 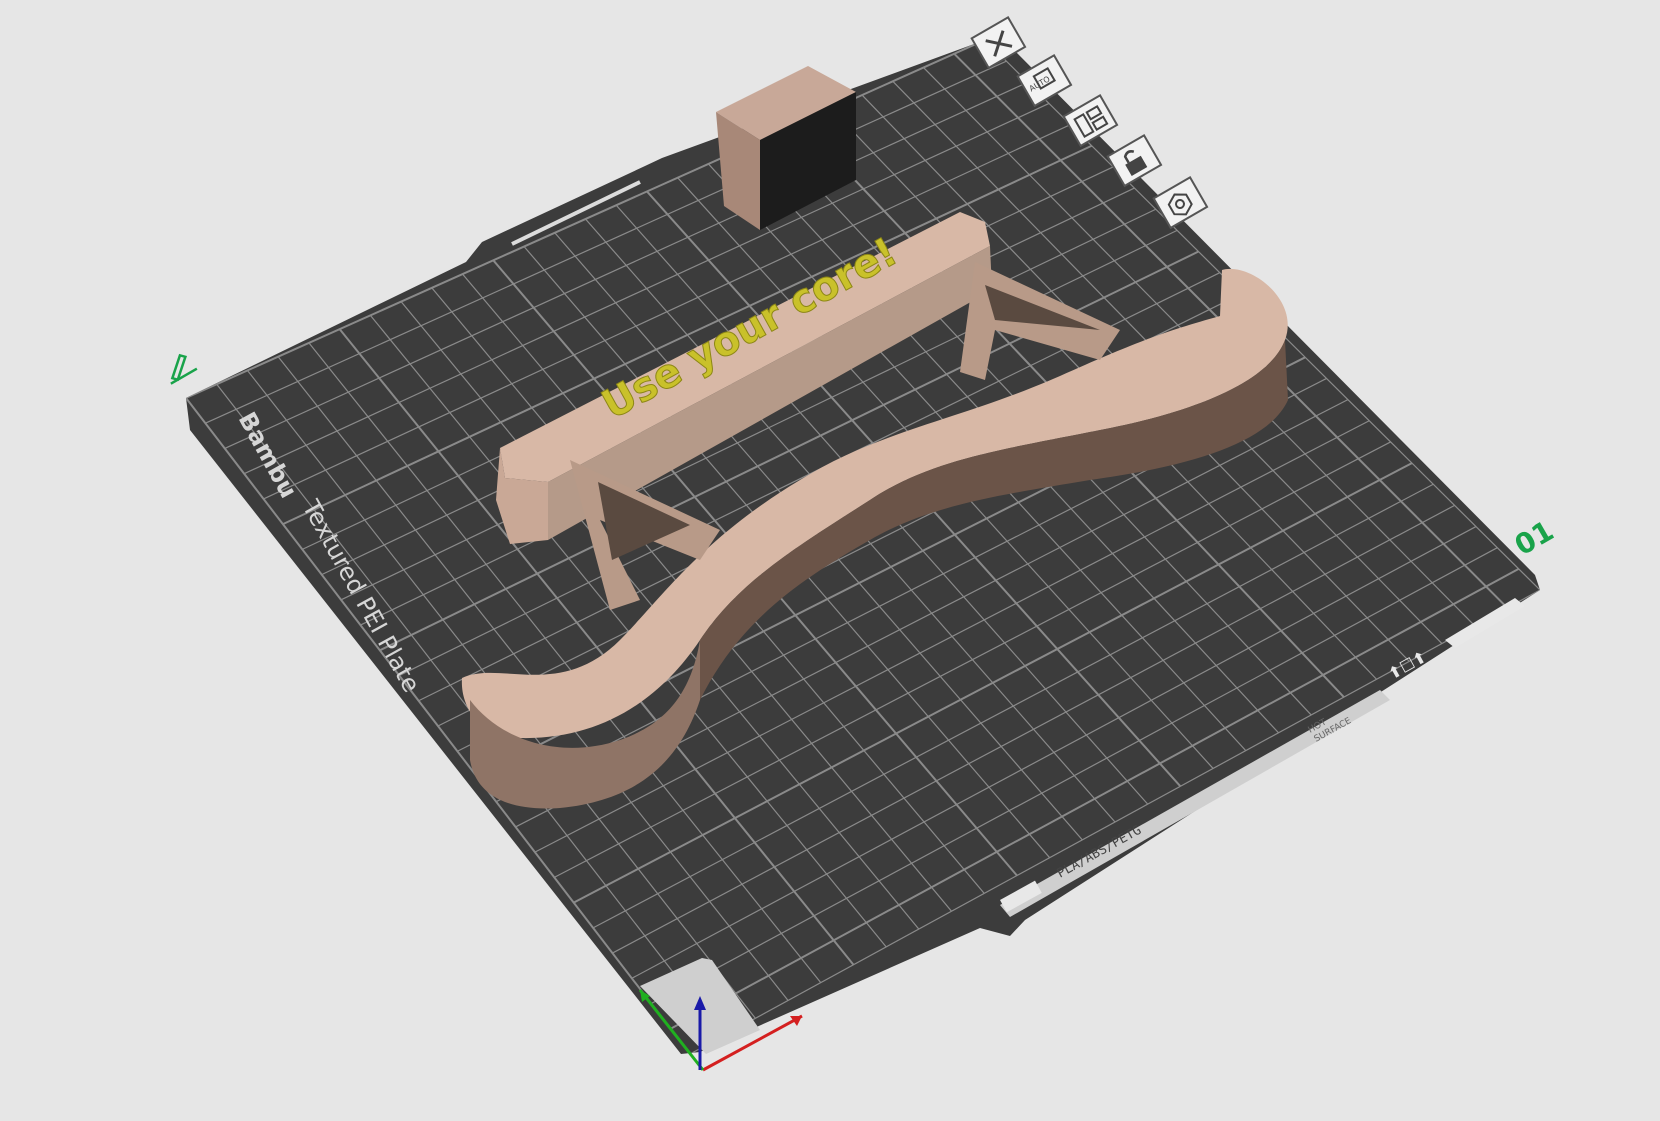 I want to click on edit-plate-name-button, so click(x=179, y=368).